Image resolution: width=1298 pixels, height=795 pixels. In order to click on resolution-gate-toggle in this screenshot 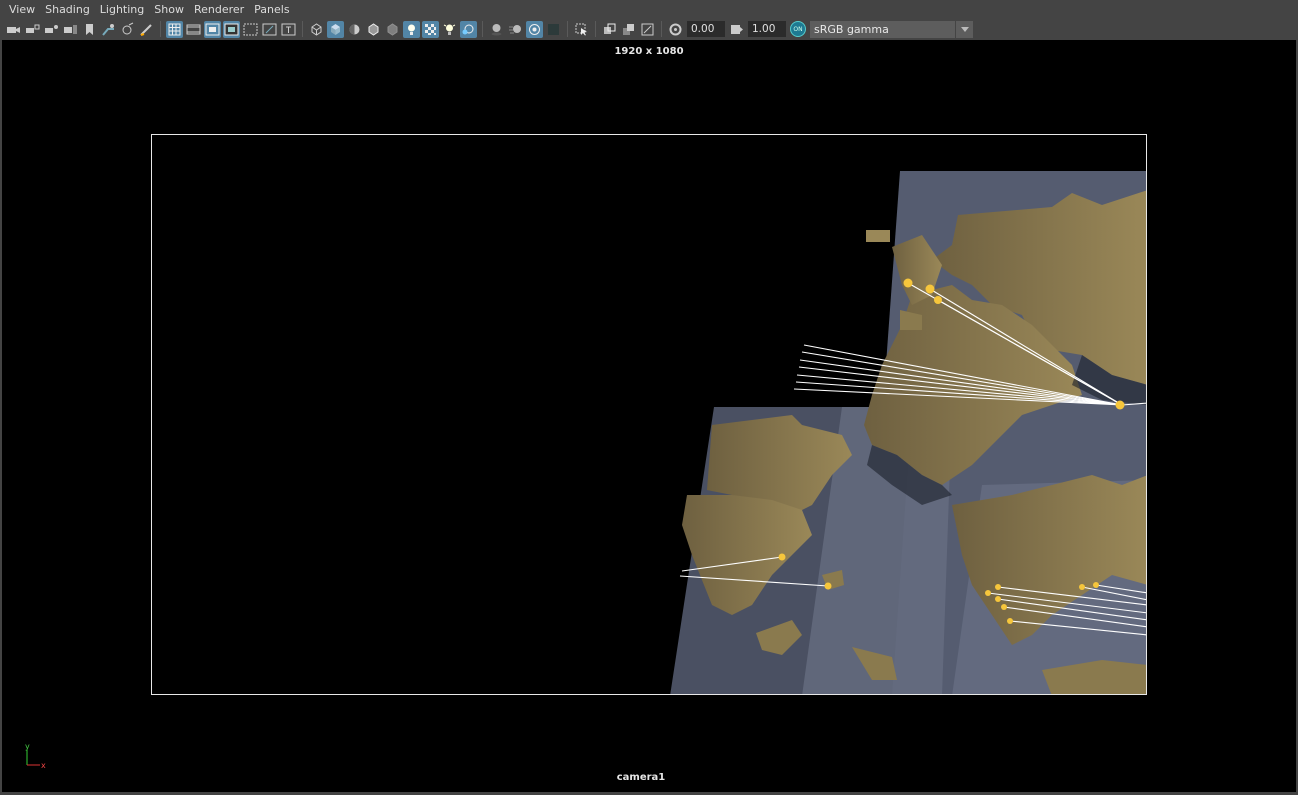, I will do `click(212, 29)`.